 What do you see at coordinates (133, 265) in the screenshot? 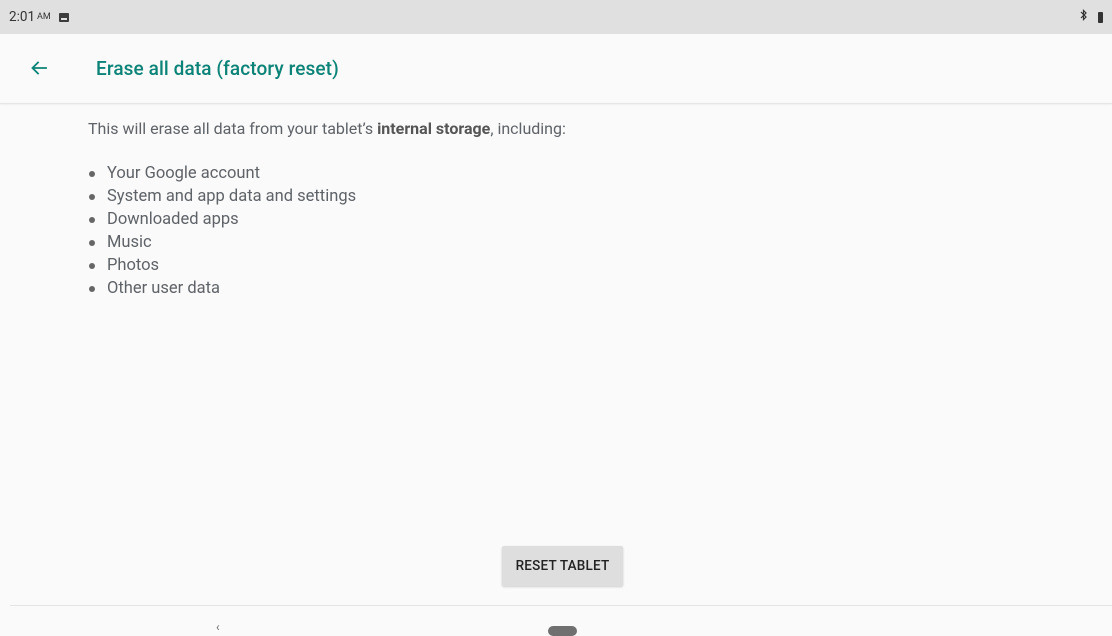
I see `list-item-label: Photos` at bounding box center [133, 265].